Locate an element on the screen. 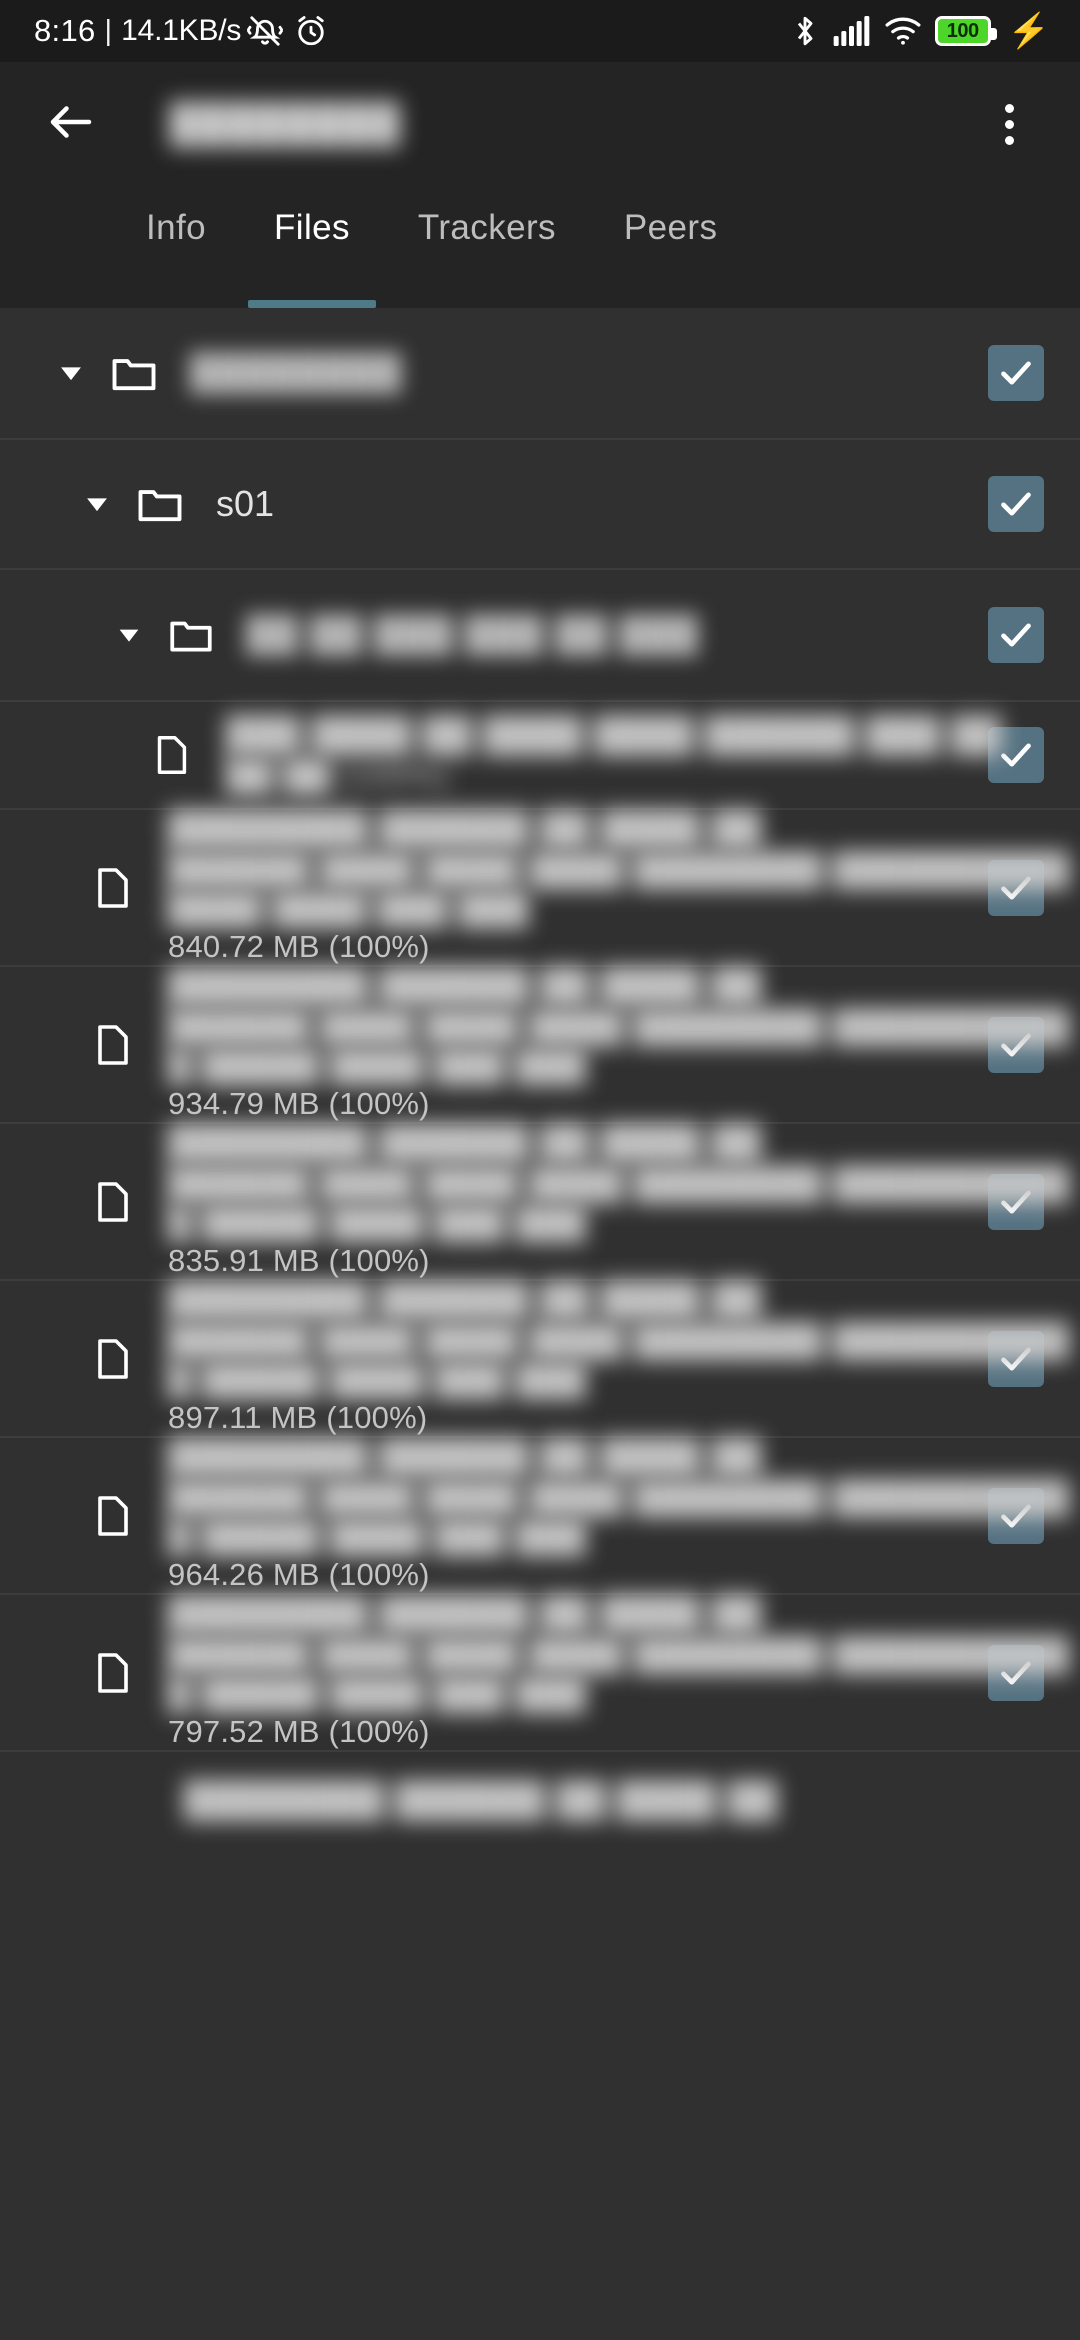  bell-mute-icon is located at coordinates (265, 31).